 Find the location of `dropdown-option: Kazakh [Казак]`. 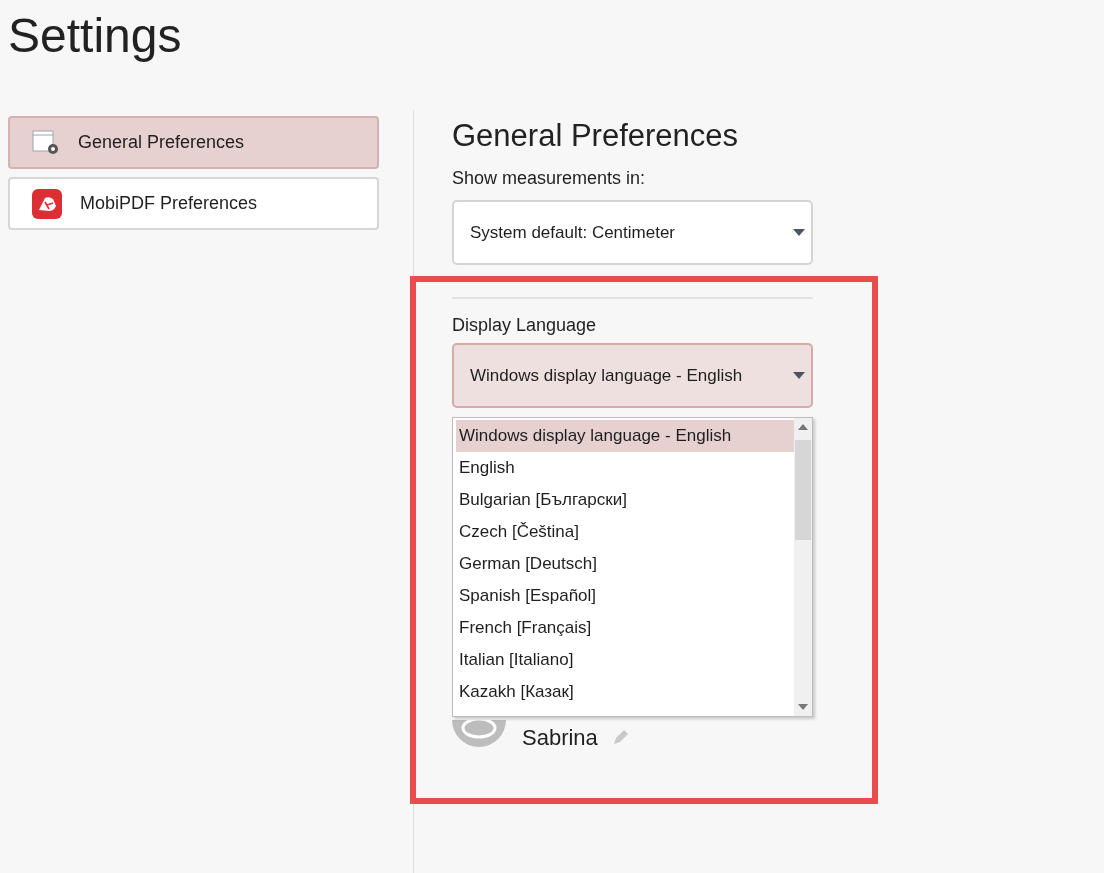

dropdown-option: Kazakh [Казак] is located at coordinates (625, 692).